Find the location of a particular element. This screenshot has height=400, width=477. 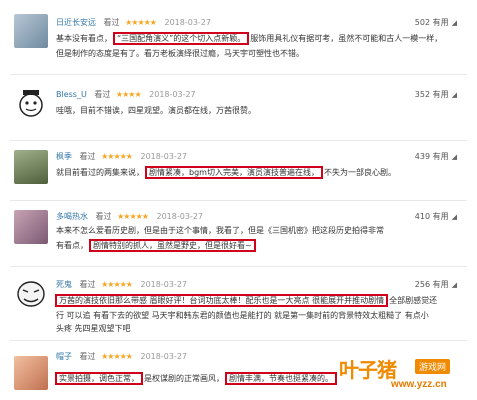

watermark-url: www.yzz.cn is located at coordinates (419, 384).